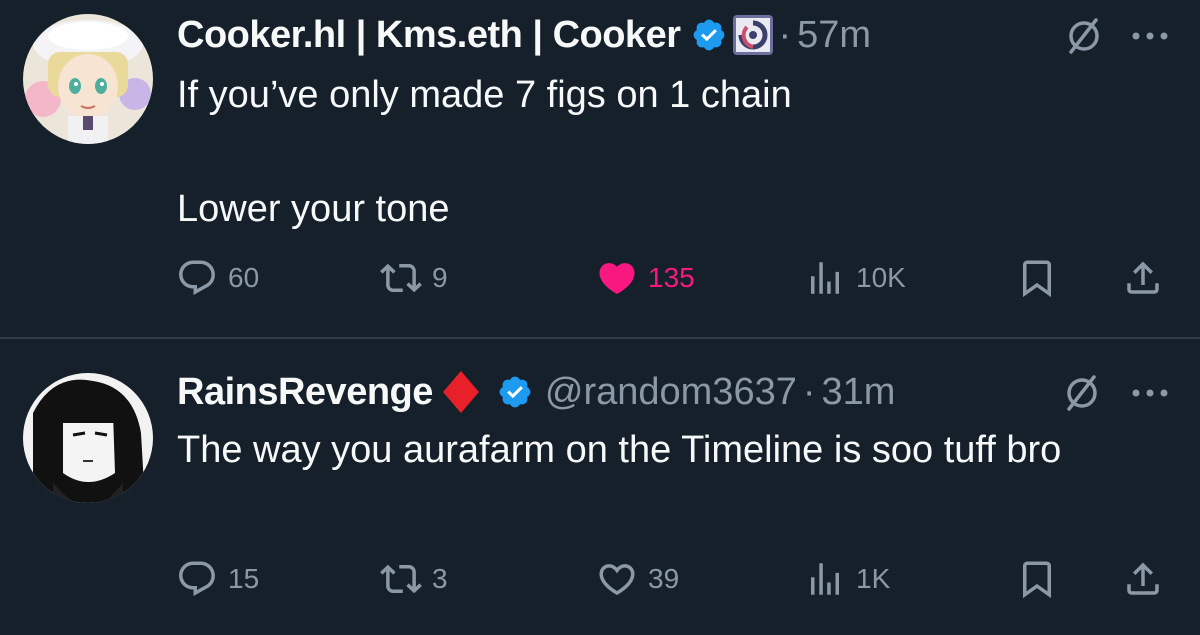 This screenshot has height=635, width=1200. What do you see at coordinates (305, 392) in the screenshot?
I see `author-name: RainsRevenge` at bounding box center [305, 392].